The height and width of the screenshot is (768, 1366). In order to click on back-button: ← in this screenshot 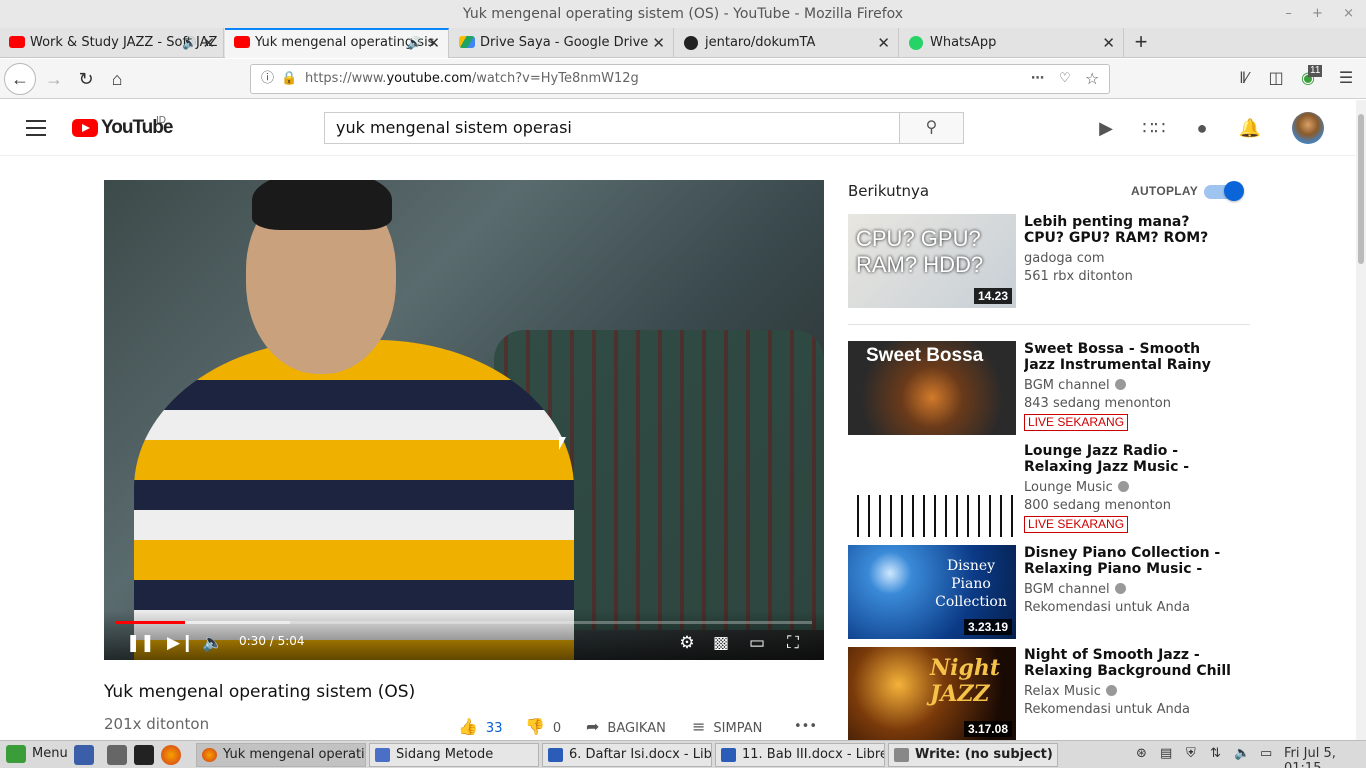, I will do `click(20, 79)`.